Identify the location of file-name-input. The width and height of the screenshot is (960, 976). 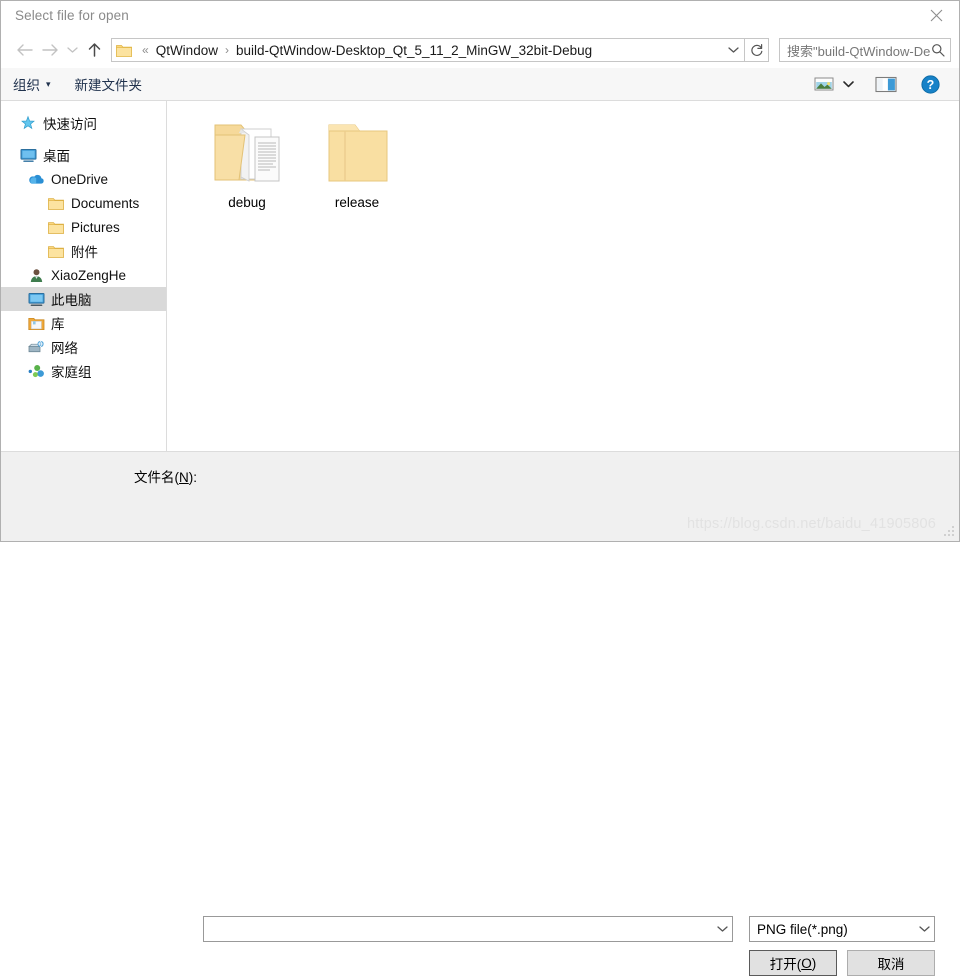
(458, 929).